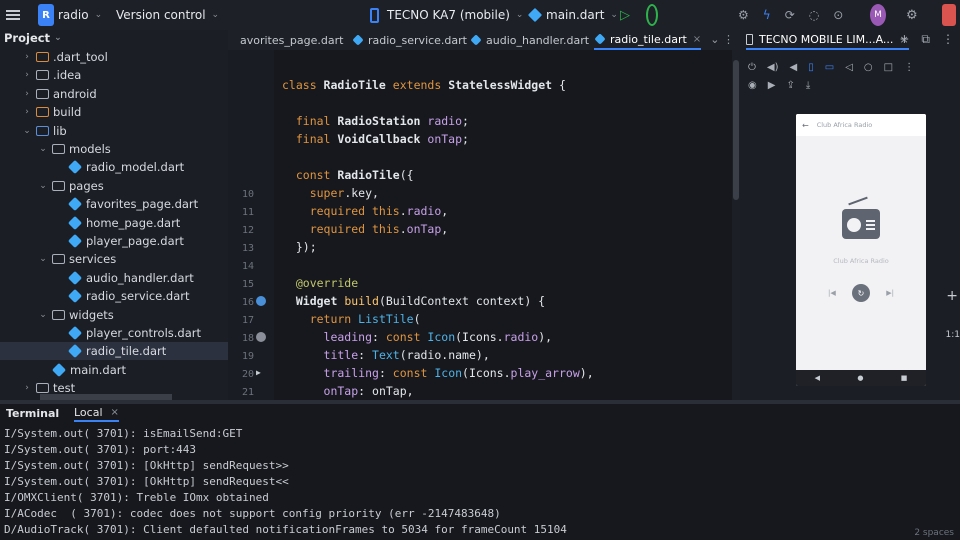  Describe the element at coordinates (114, 351) in the screenshot. I see `tree-file-item: radio_tile.dart` at that location.